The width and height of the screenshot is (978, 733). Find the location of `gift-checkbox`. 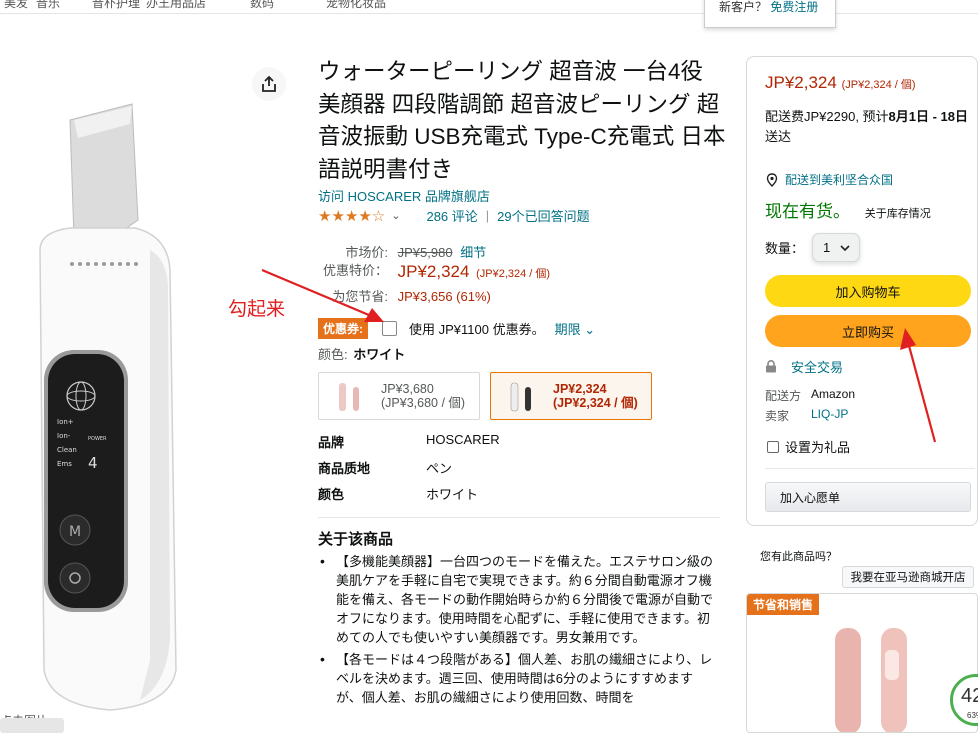

gift-checkbox is located at coordinates (773, 446).